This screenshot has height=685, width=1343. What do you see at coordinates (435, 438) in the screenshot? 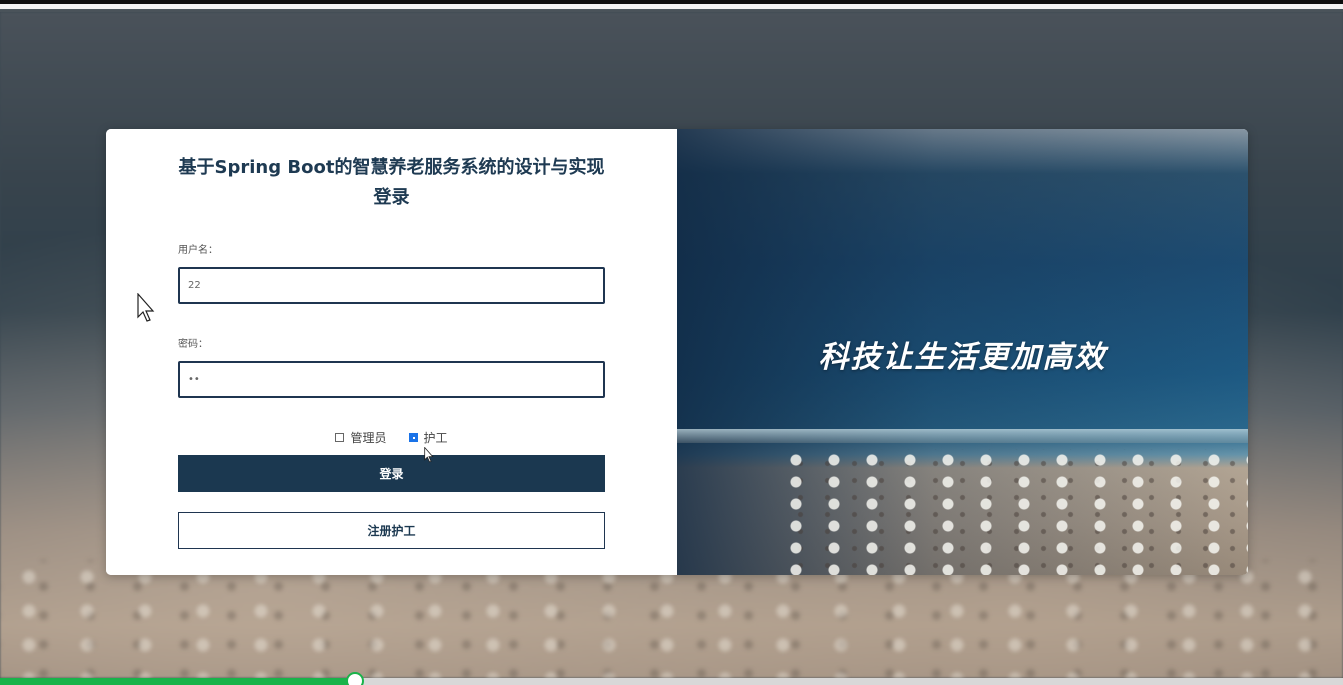
I see `role-nurse-label: 护工` at bounding box center [435, 438].